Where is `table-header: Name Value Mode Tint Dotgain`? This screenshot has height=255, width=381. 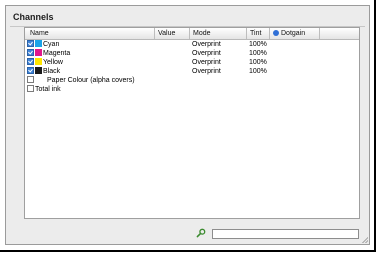
table-header: Name Value Mode Tint Dotgain is located at coordinates (192, 34).